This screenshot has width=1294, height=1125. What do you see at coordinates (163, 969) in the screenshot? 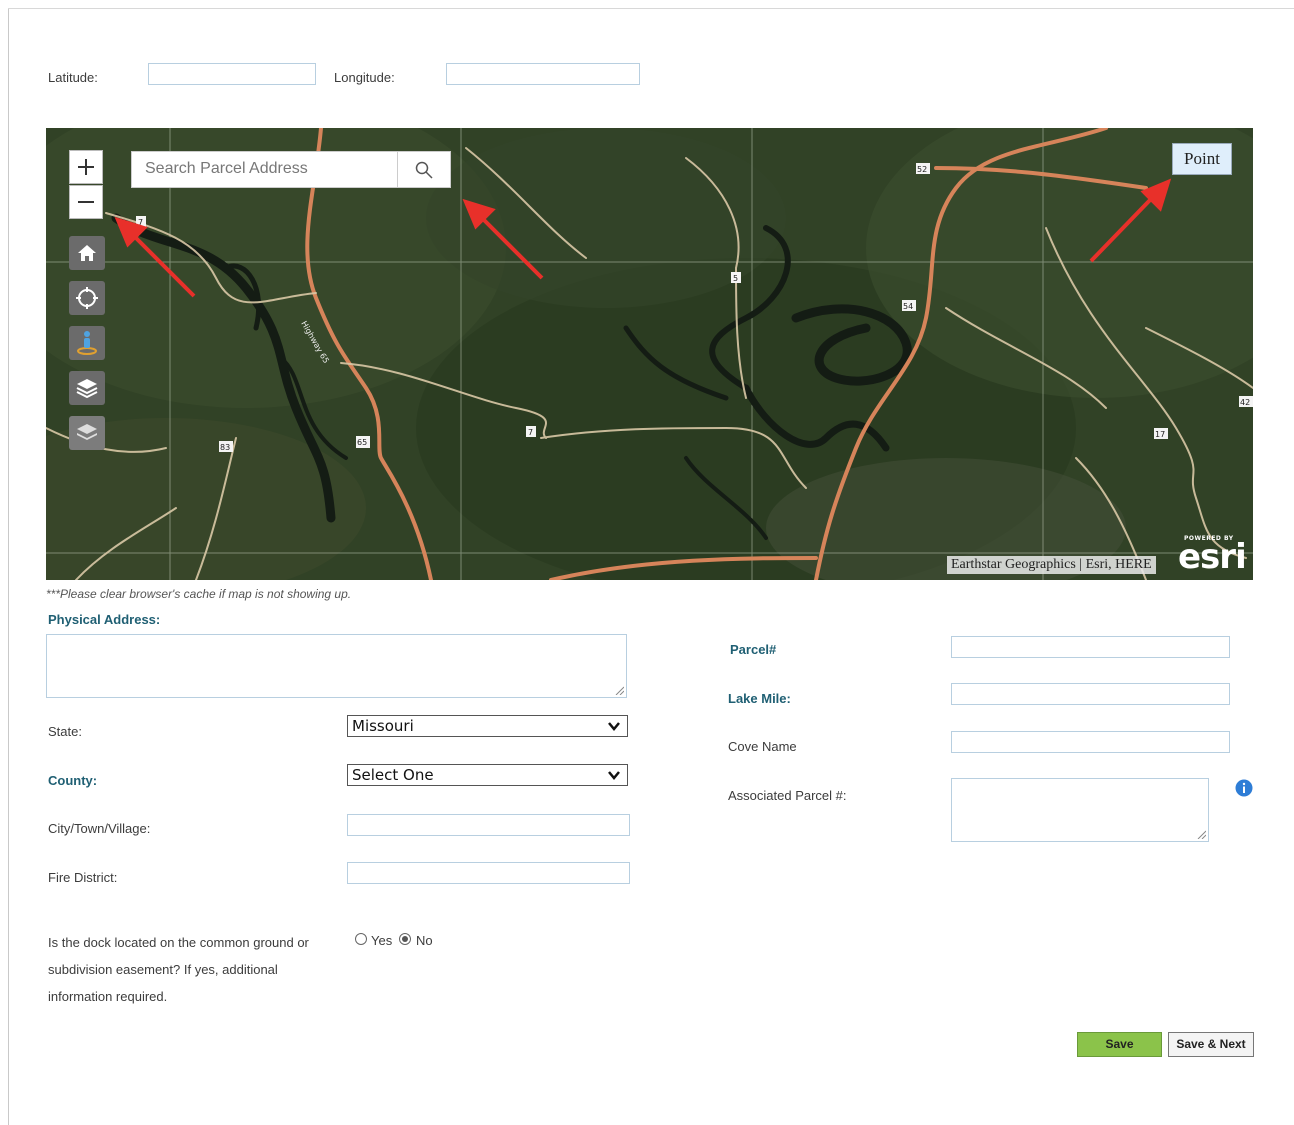
I see `dock-question-line2: subdivision easement? If yes, additional` at bounding box center [163, 969].